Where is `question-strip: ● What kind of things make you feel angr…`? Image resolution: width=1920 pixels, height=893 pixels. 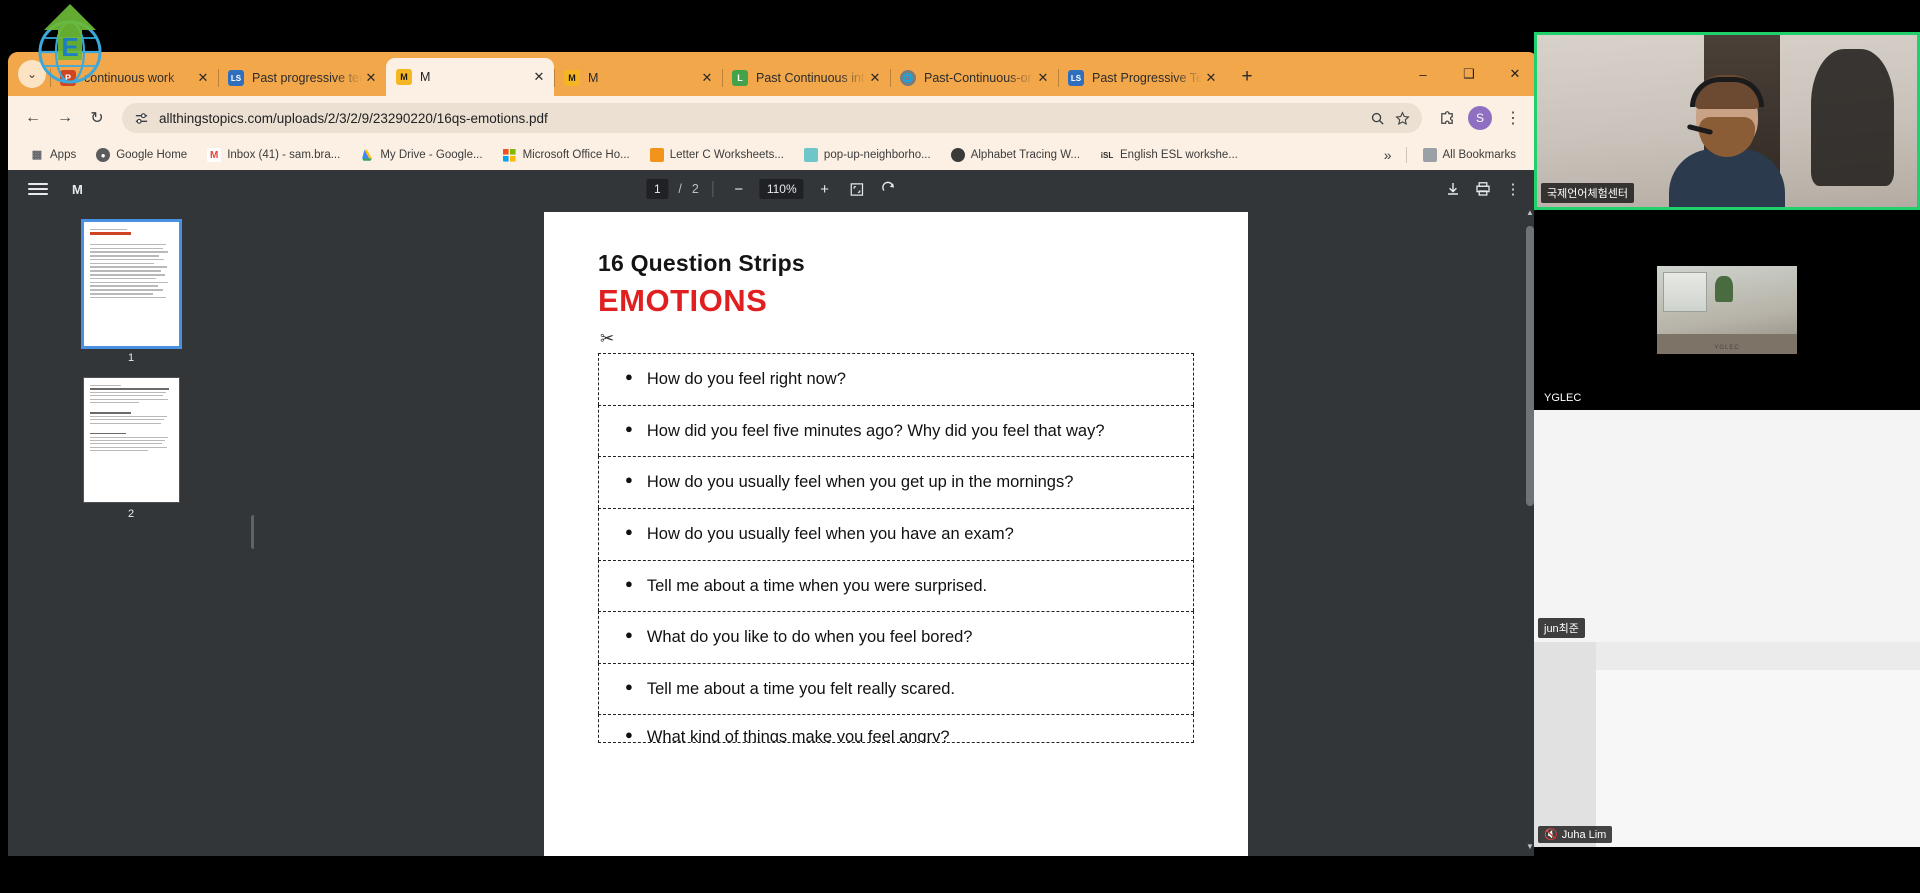
question-strip: ● What kind of things make you feel angr… is located at coordinates (896, 729).